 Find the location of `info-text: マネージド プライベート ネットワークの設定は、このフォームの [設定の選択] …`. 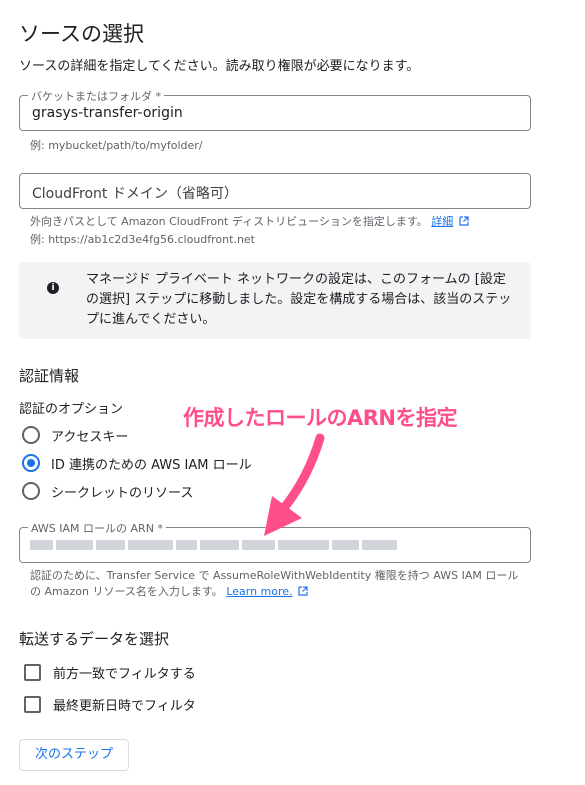

info-text: マネージド プライベート ネットワークの設定は、このフォームの [設定の選択] … is located at coordinates (299, 299).